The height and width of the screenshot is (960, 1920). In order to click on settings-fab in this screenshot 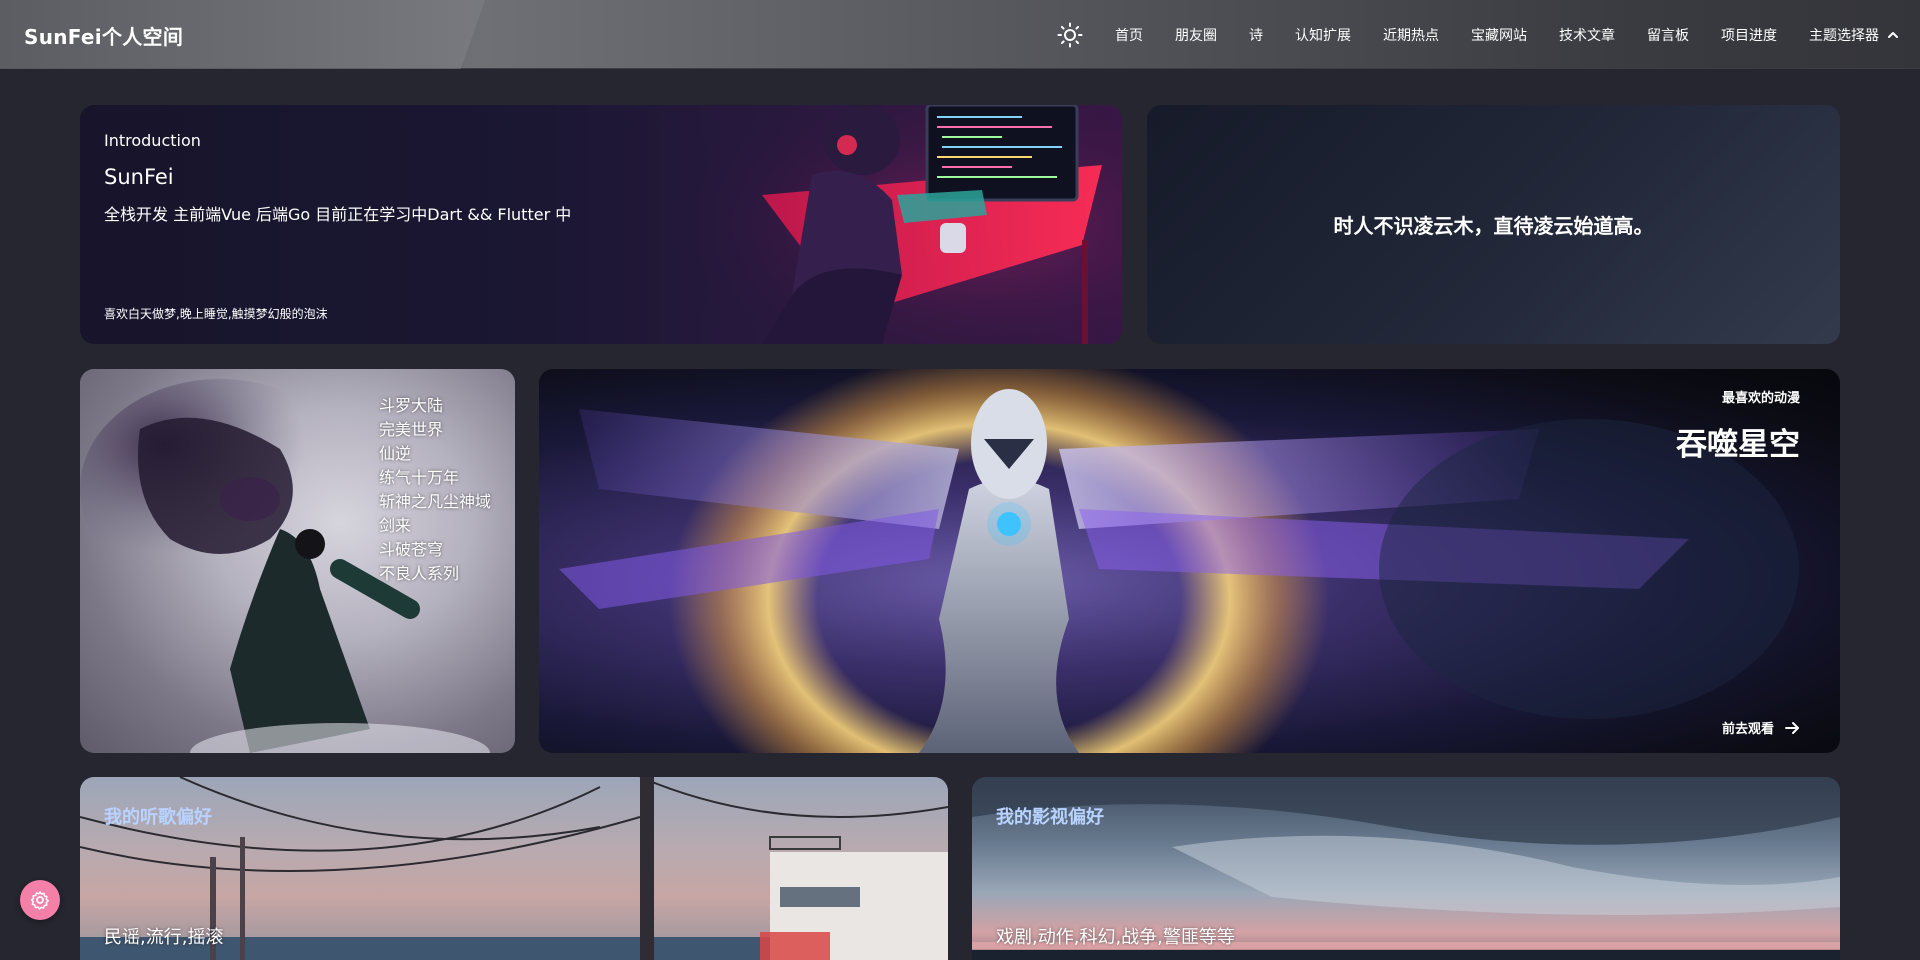, I will do `click(40, 900)`.